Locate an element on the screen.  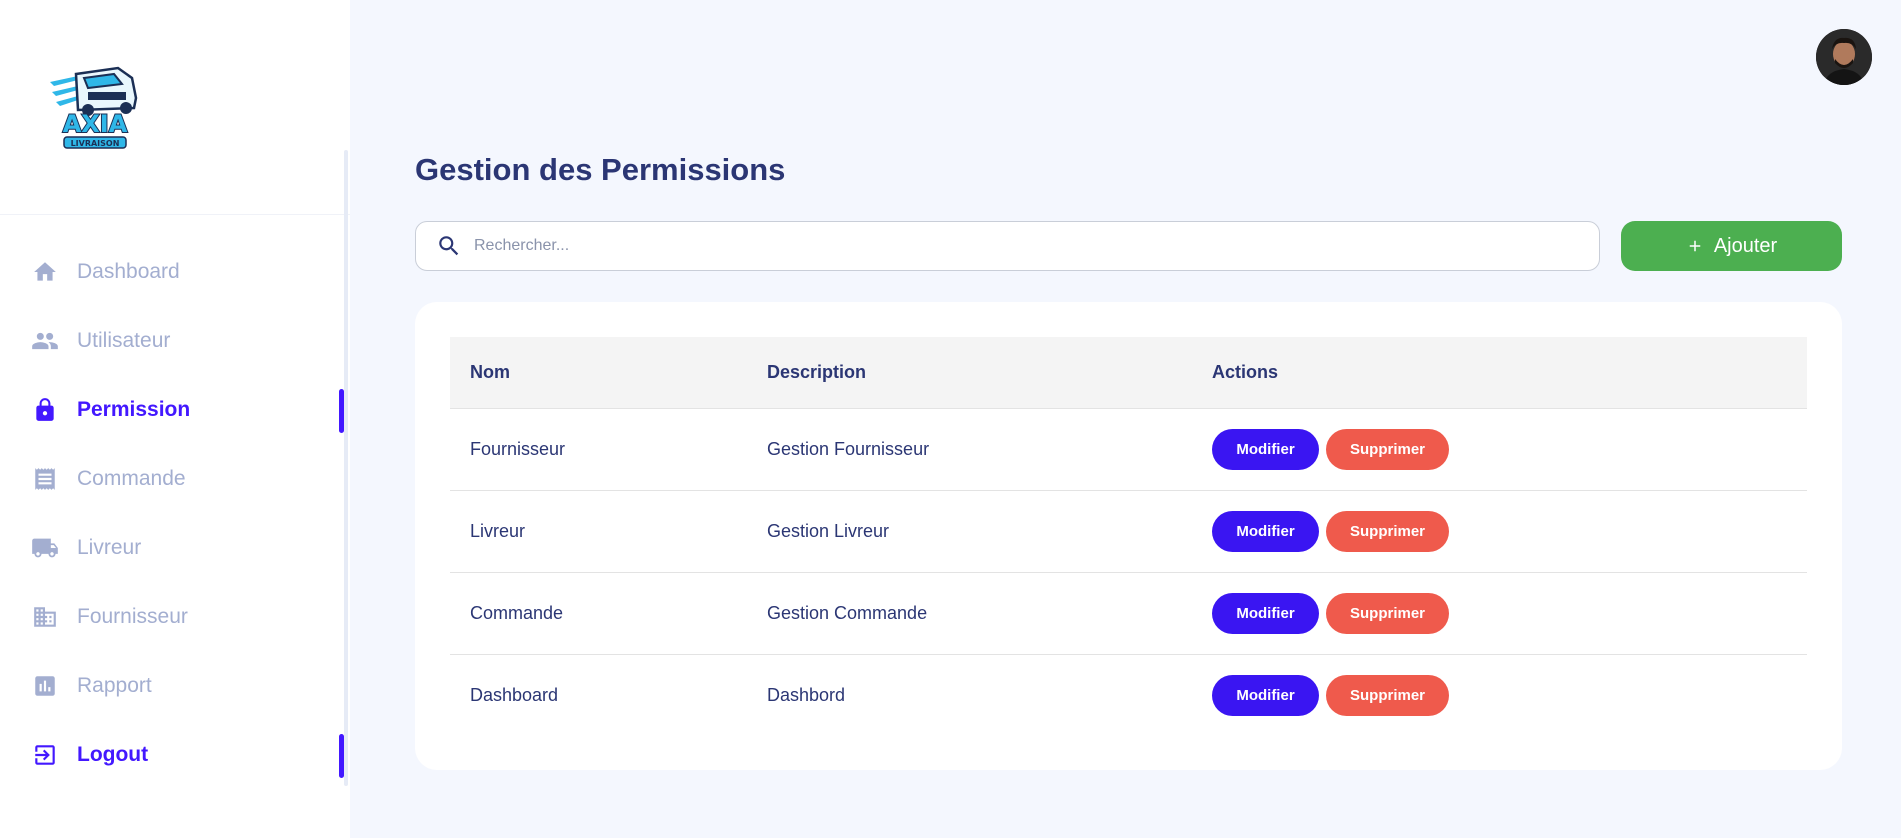
sidebar-item-dashboard: Dashboard is located at coordinates (175, 271).